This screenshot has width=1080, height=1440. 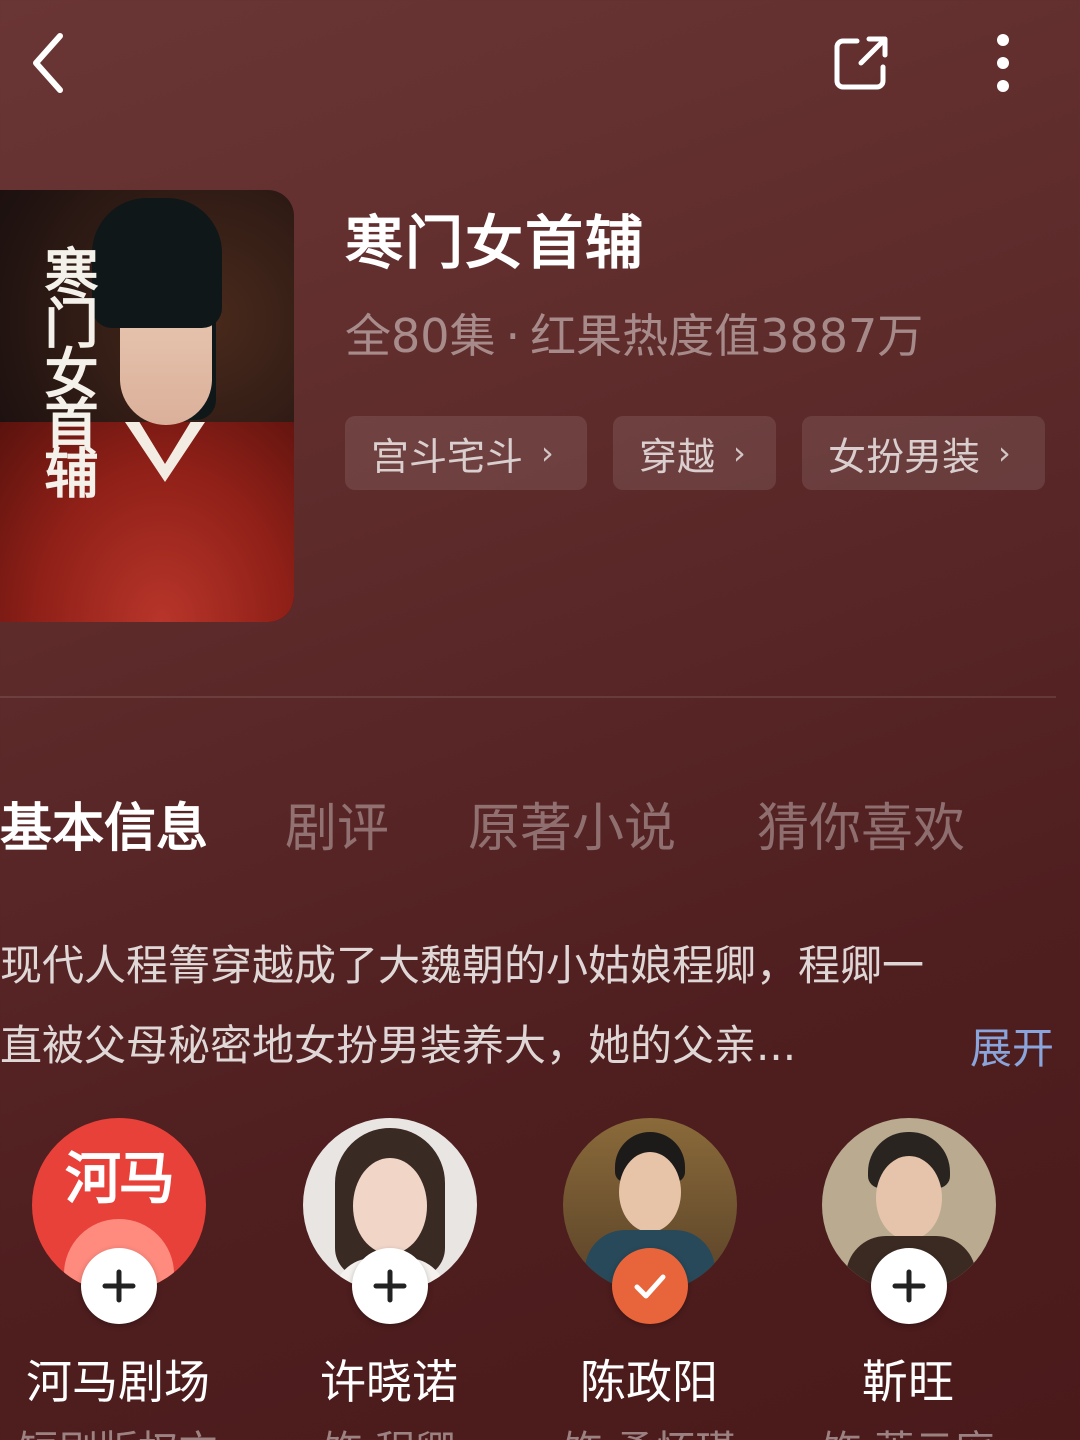 I want to click on poster-hat, so click(x=157, y=263).